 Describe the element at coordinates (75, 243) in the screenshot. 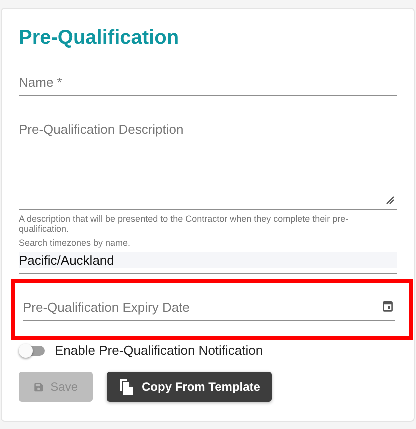

I see `timezone-hint: Search timezones by name.` at that location.